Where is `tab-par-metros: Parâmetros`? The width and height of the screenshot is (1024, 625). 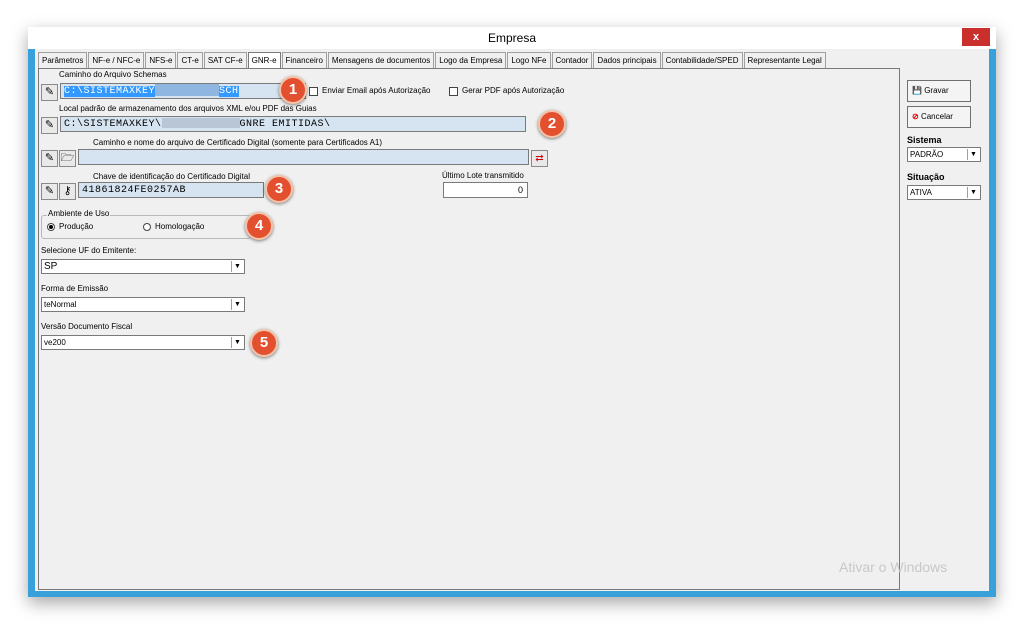 tab-par-metros: Parâmetros is located at coordinates (63, 60).